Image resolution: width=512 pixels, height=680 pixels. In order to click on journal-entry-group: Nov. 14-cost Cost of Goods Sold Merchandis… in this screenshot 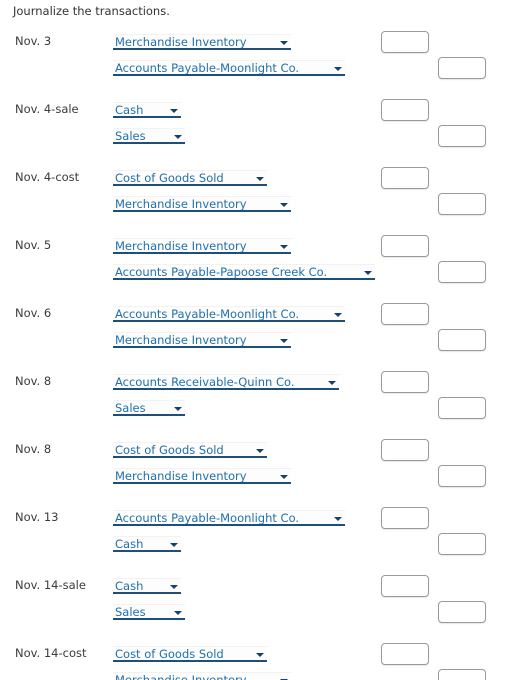, I will do `click(256, 660)`.